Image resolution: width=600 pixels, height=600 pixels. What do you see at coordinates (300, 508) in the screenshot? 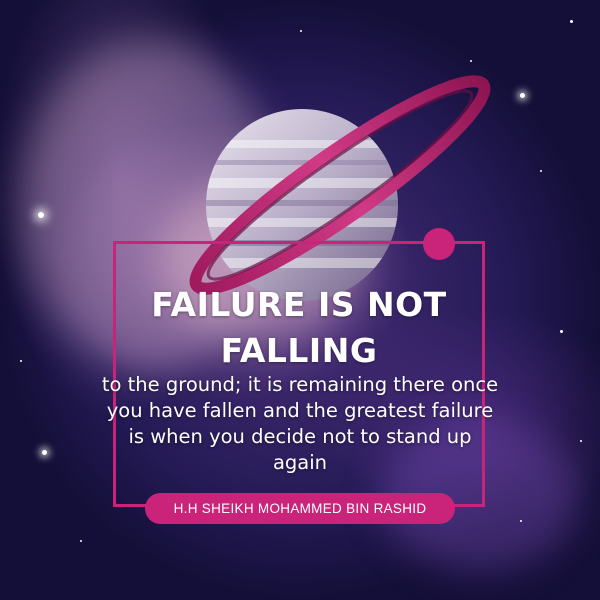
I see `author-badge: H.H SHEIKH MOHAMMED BIN RASHID` at bounding box center [300, 508].